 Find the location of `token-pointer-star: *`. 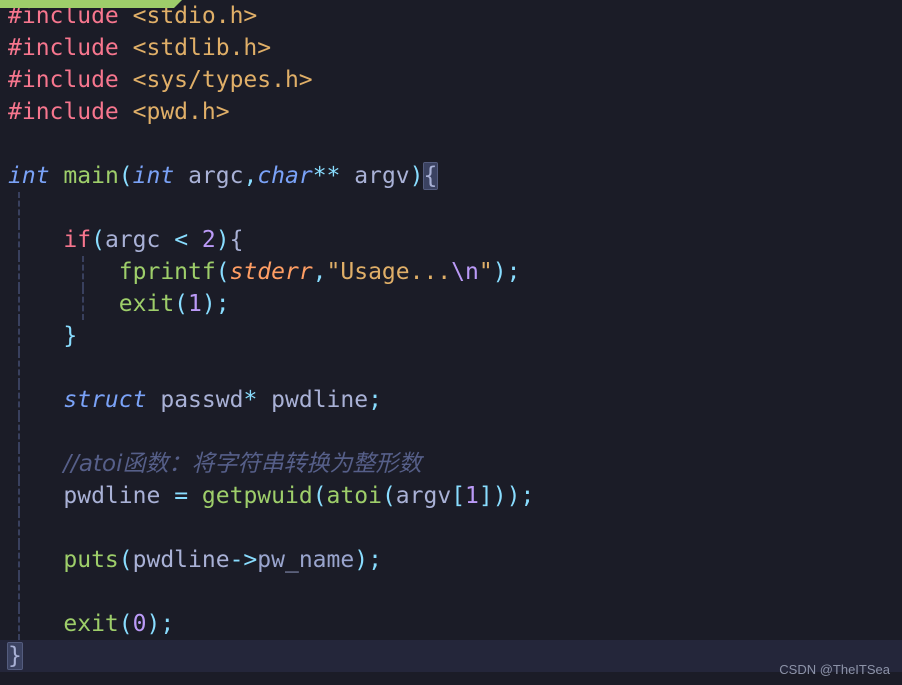

token-pointer-star: * is located at coordinates (250, 400).